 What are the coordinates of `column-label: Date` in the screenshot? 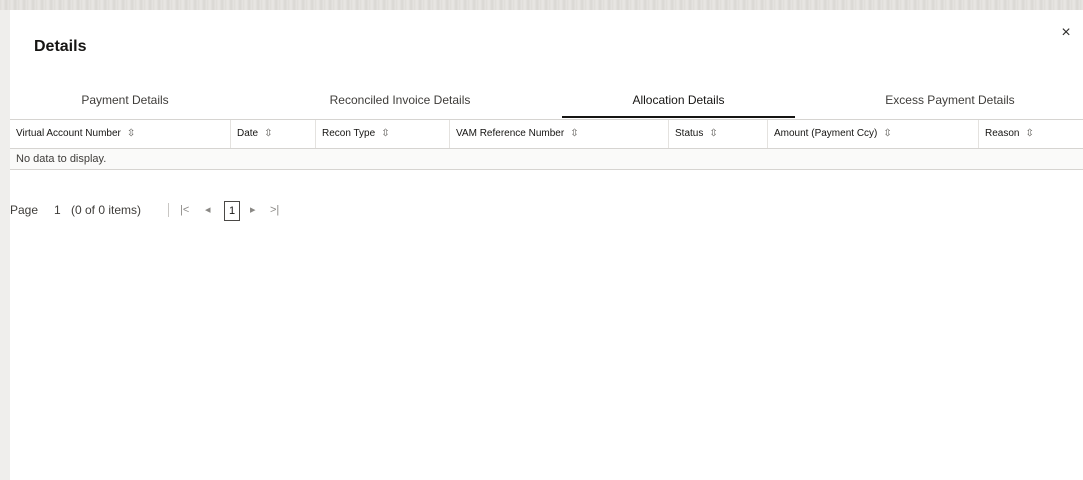 It's located at (248, 133).